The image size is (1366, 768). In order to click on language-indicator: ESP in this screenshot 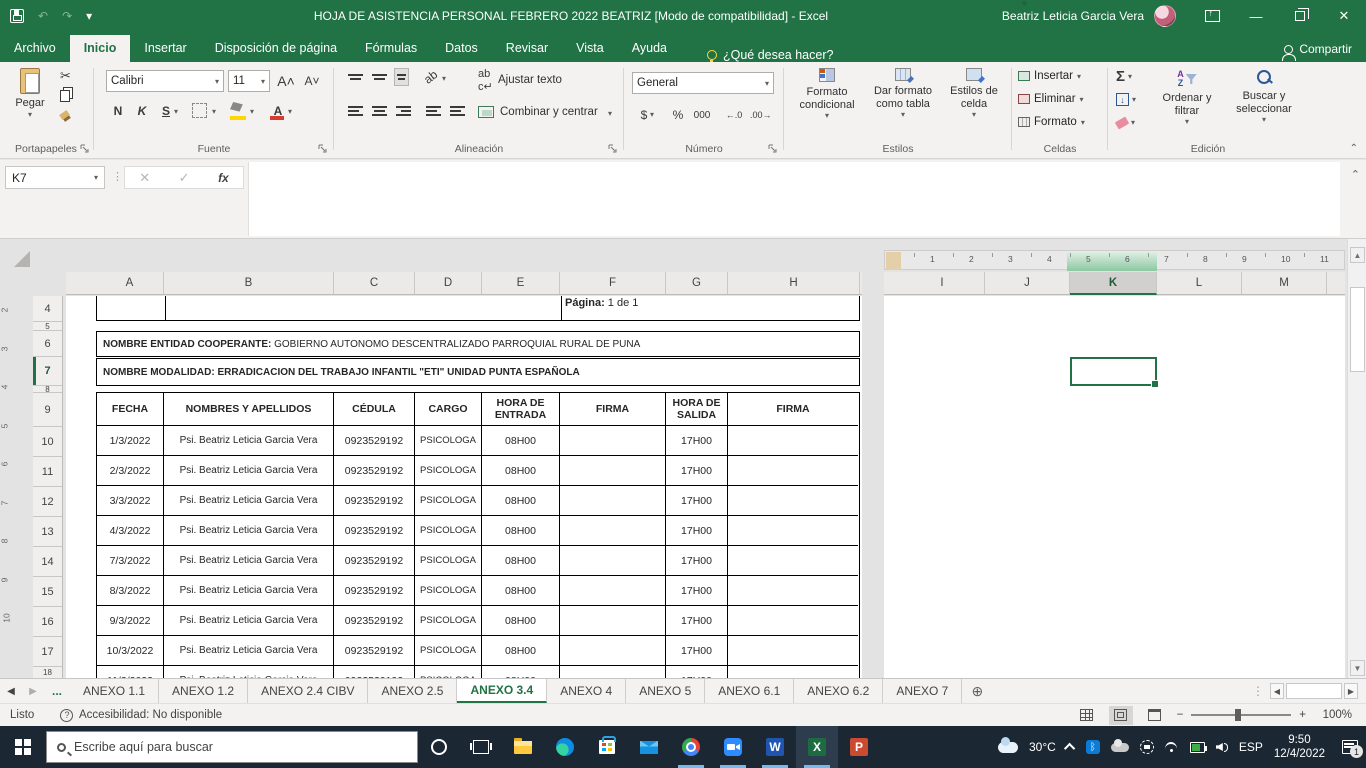, I will do `click(1251, 747)`.